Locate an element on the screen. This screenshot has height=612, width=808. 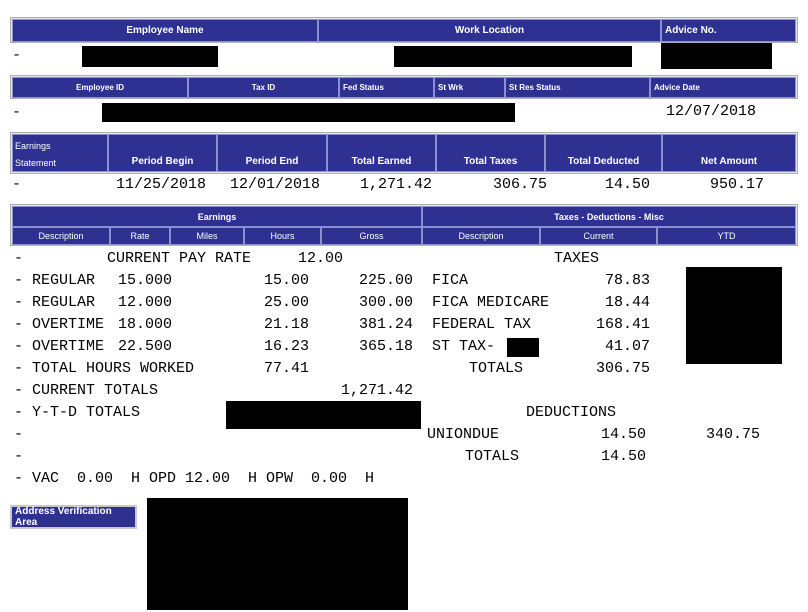
earning-hours: 16.23 is located at coordinates (286, 346).